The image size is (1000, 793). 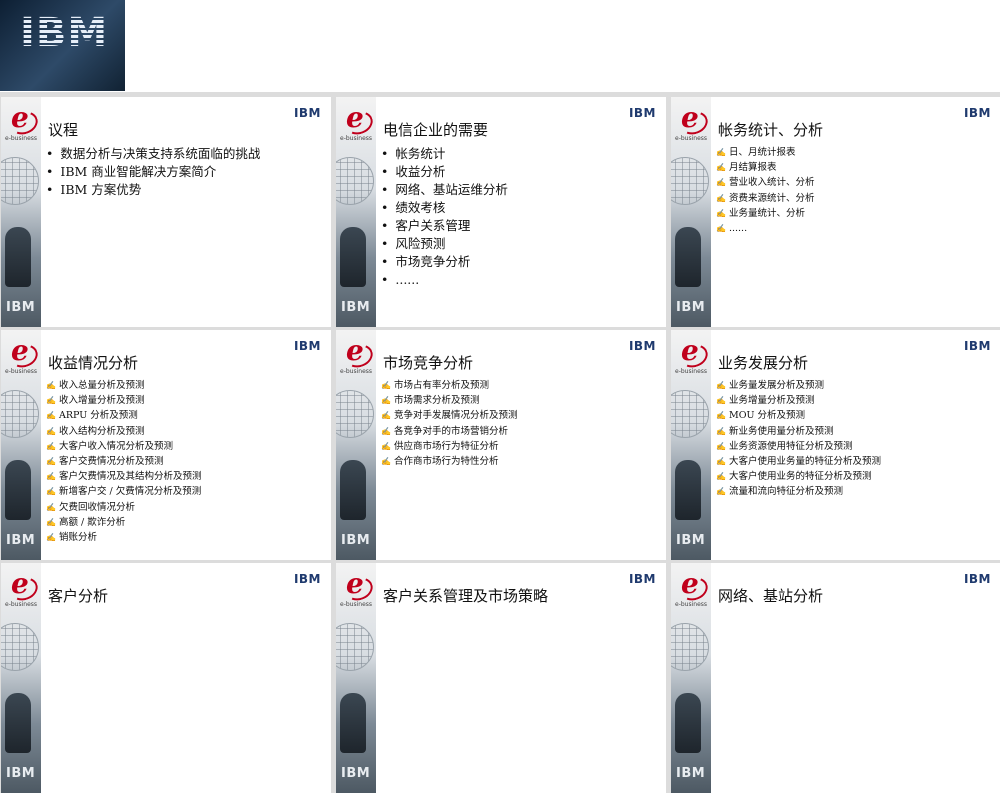 What do you see at coordinates (153, 172) in the screenshot?
I see `slide-bullet-item: IBM 商业智能解决方案简介` at bounding box center [153, 172].